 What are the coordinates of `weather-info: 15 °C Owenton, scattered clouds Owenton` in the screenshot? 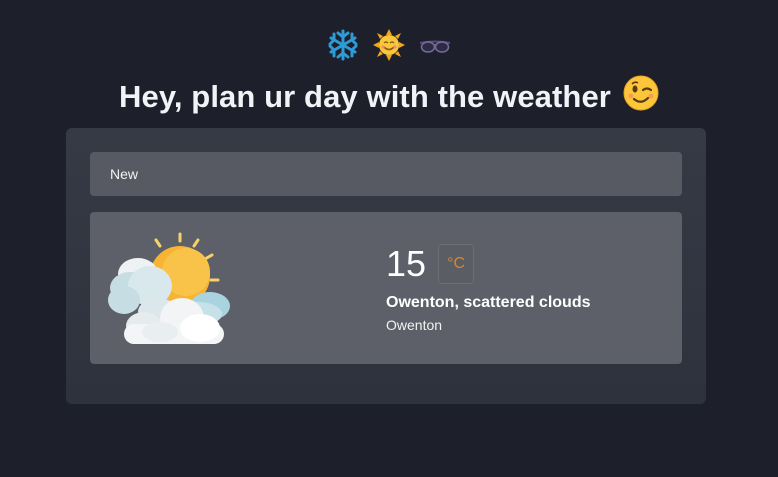 It's located at (488, 288).